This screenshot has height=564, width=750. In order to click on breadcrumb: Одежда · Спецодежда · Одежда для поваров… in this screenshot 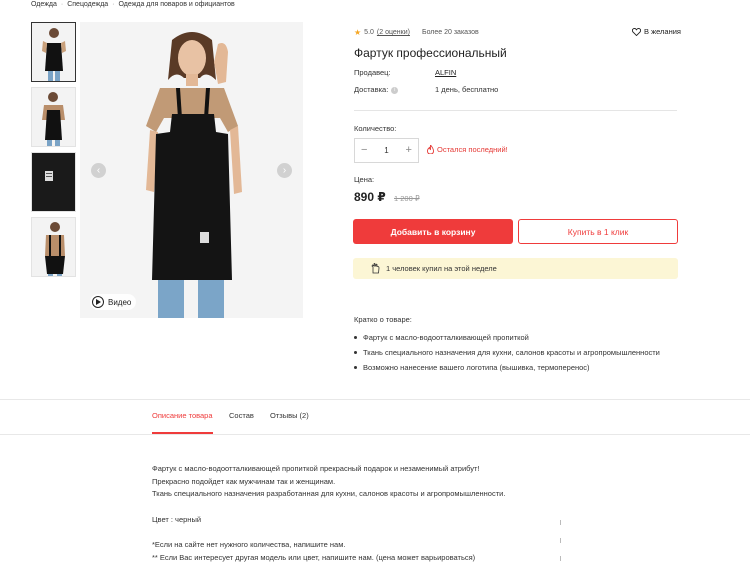, I will do `click(133, 4)`.